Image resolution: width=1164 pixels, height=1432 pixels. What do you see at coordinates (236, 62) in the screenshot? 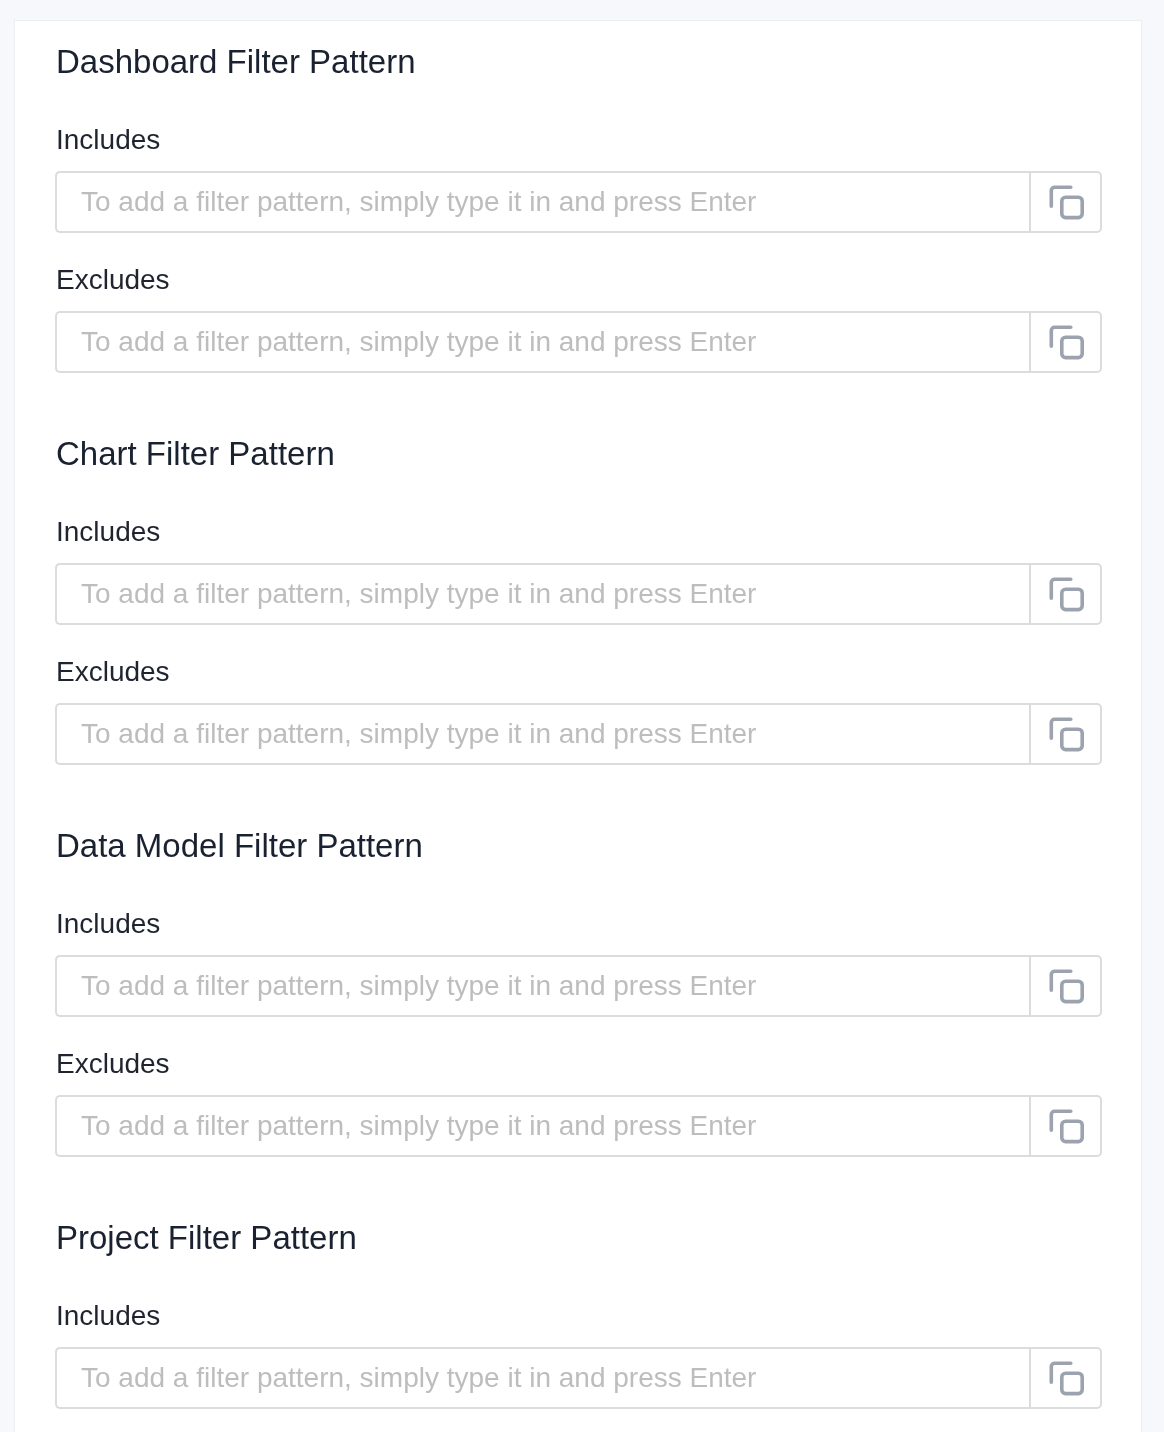
I see `section-title: Dashboard Filter Pattern` at bounding box center [236, 62].